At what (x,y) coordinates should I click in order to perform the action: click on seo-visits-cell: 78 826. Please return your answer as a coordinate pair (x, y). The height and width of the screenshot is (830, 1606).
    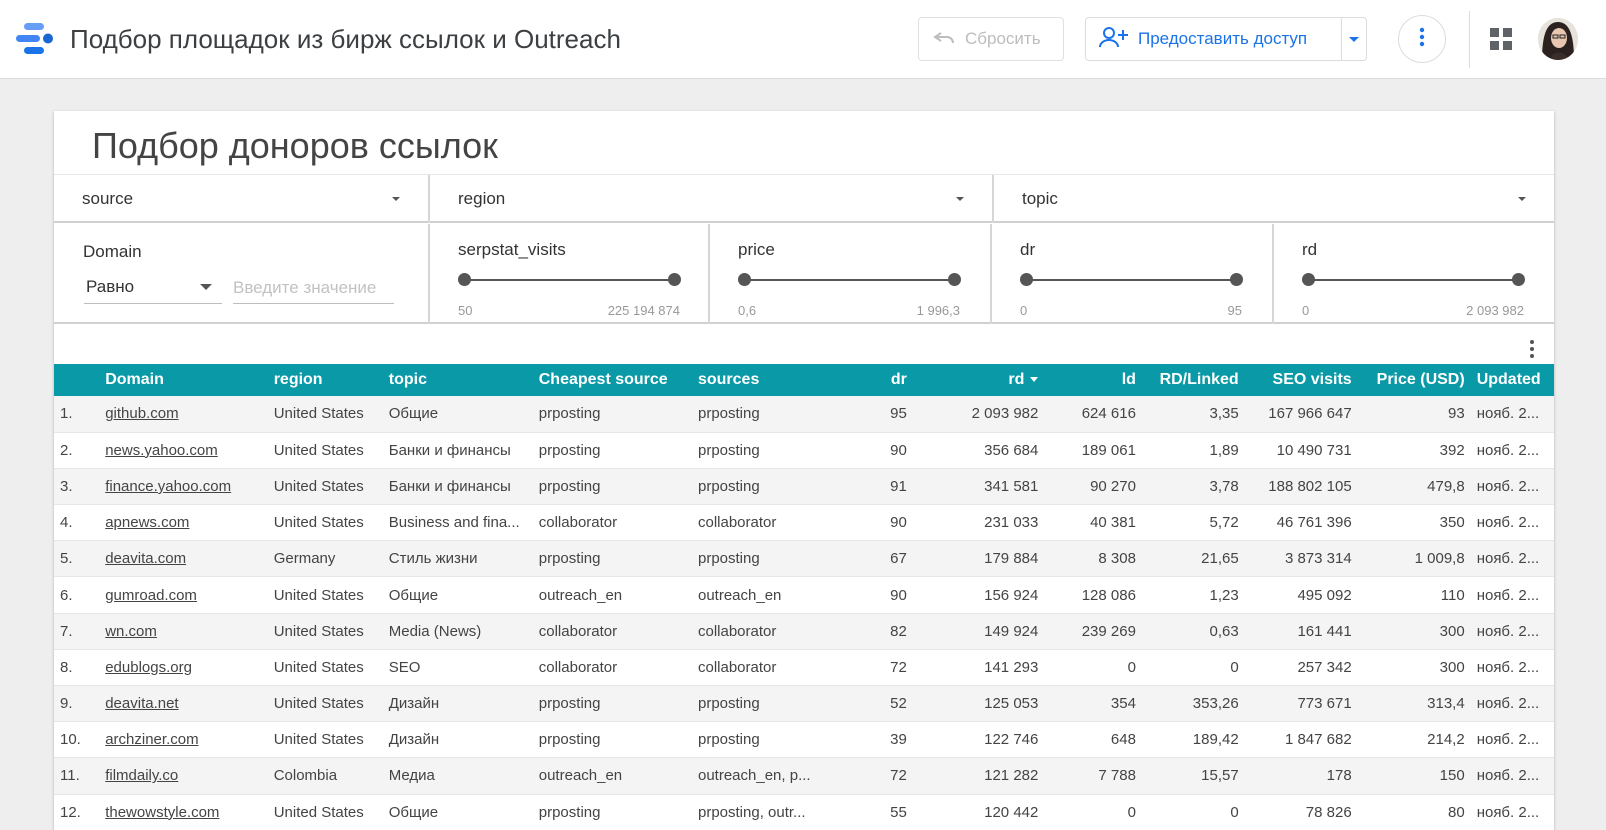
    Looking at the image, I should click on (1301, 812).